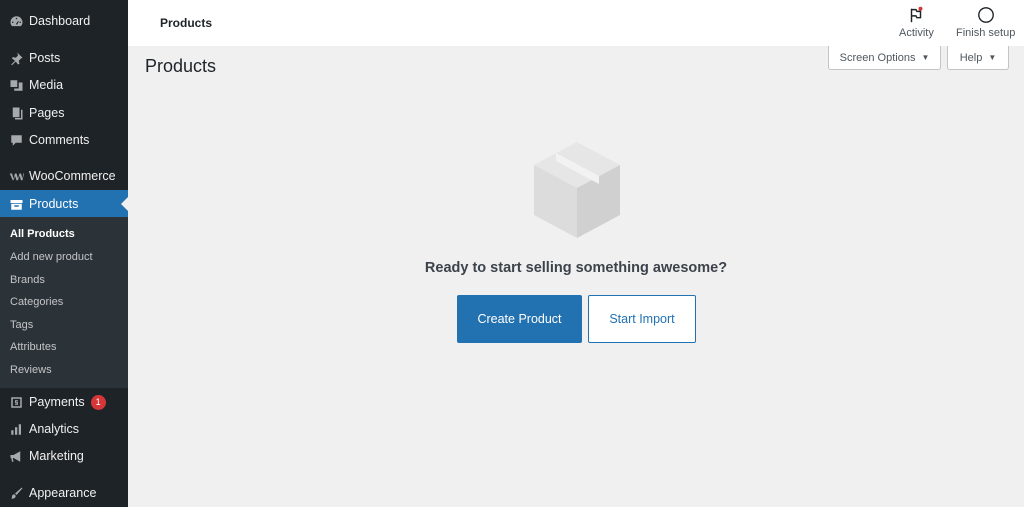 This screenshot has height=507, width=1024. Describe the element at coordinates (36, 302) in the screenshot. I see `submenu-item-categories: Categories` at that location.